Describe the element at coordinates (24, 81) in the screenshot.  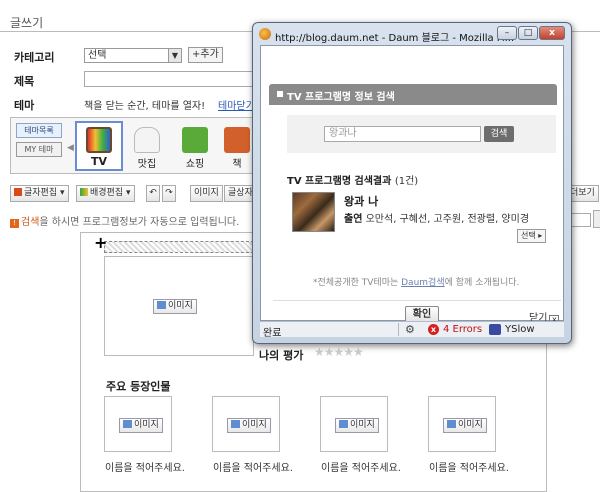
I see `subject-label: 제목` at that location.